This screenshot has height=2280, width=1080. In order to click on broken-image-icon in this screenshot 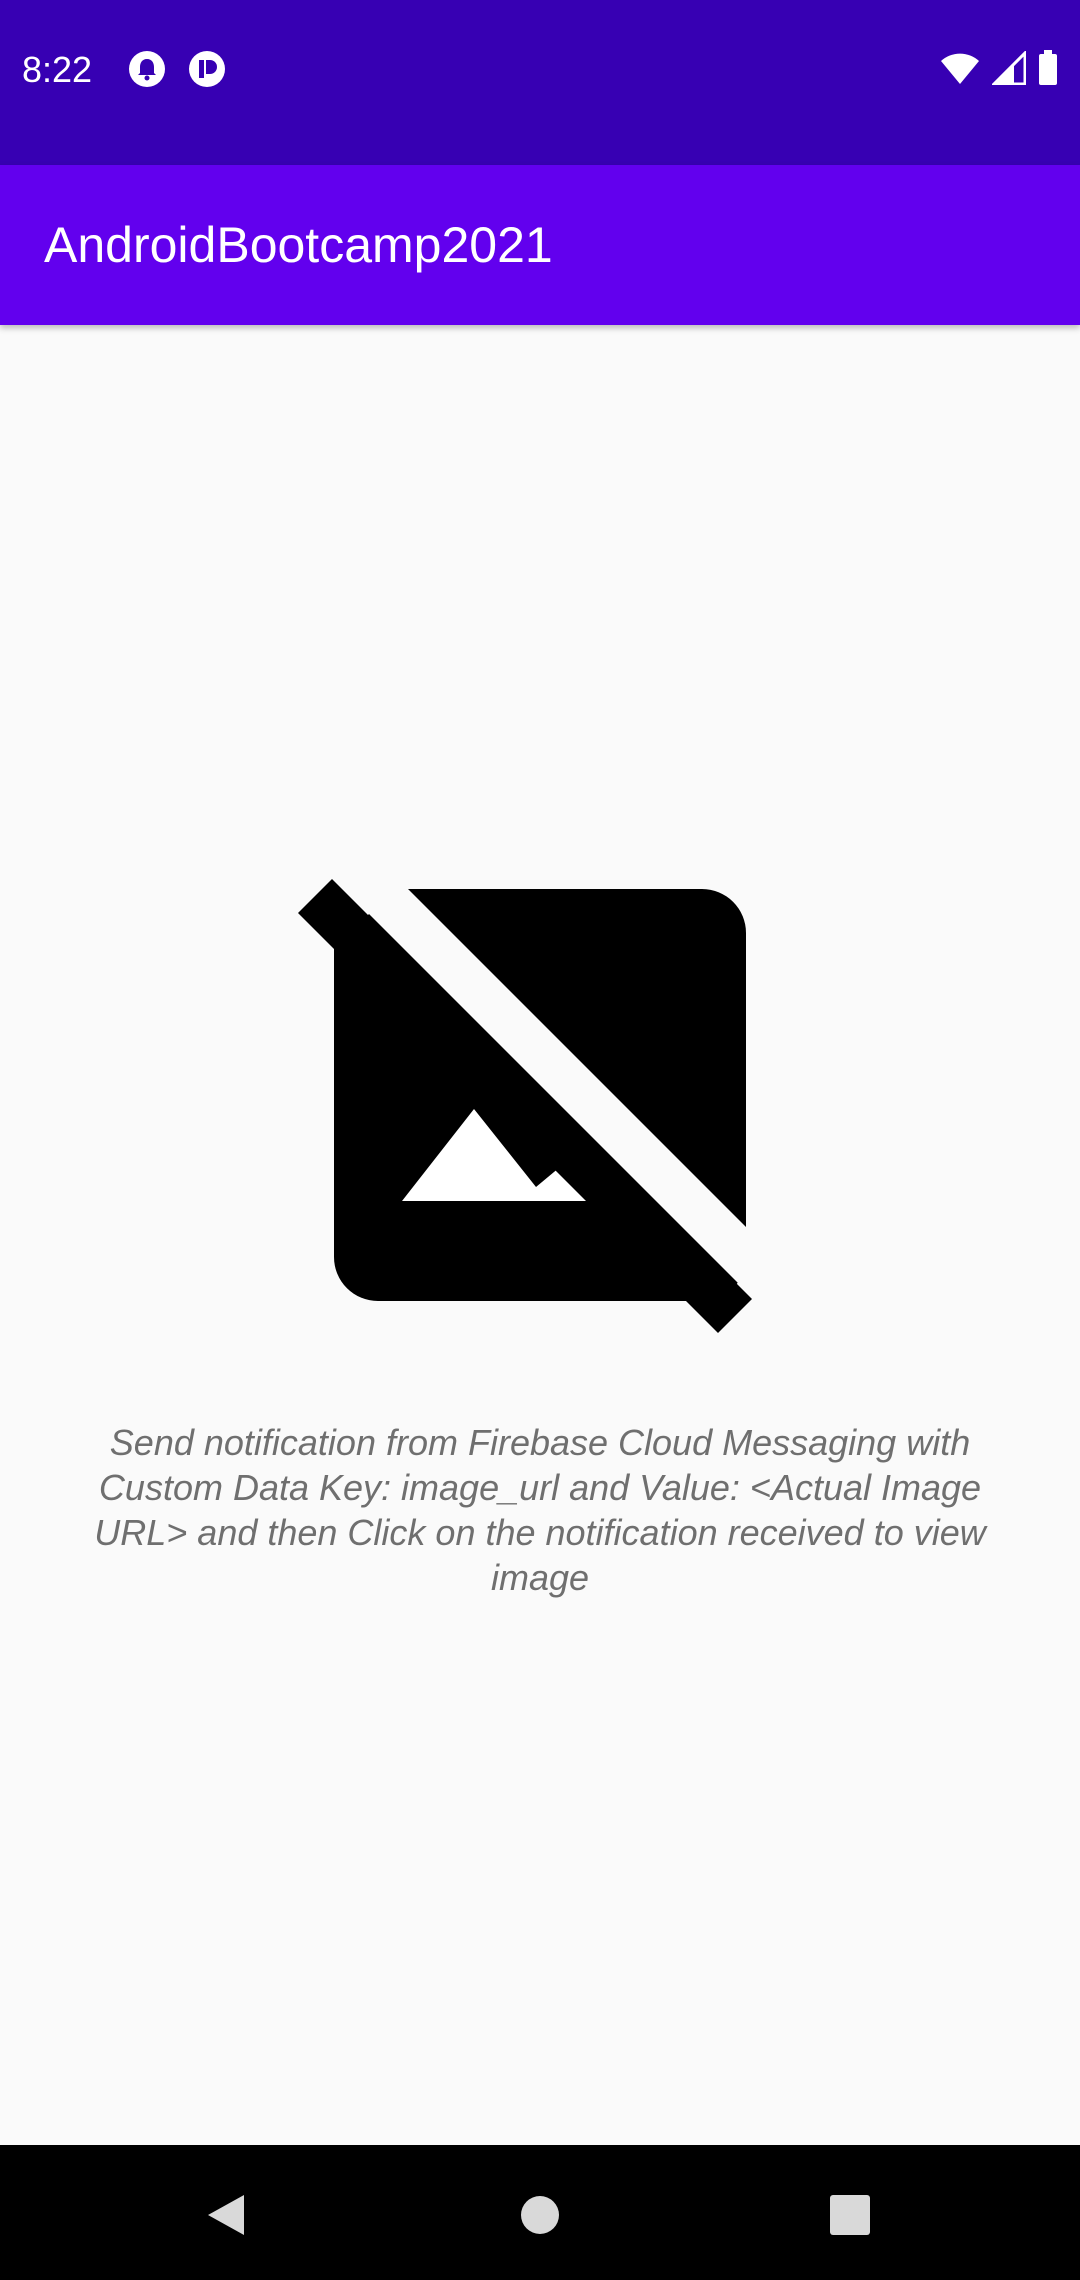, I will do `click(526, 1107)`.